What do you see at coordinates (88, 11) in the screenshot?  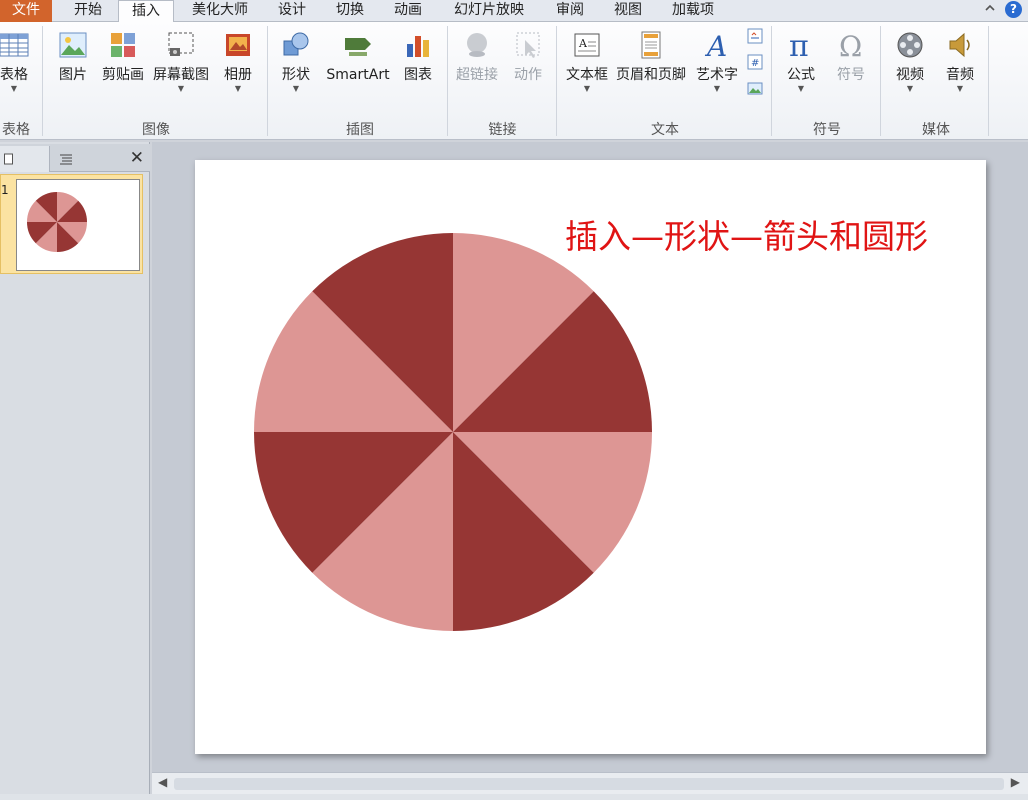 I see `tab-home: 开始` at bounding box center [88, 11].